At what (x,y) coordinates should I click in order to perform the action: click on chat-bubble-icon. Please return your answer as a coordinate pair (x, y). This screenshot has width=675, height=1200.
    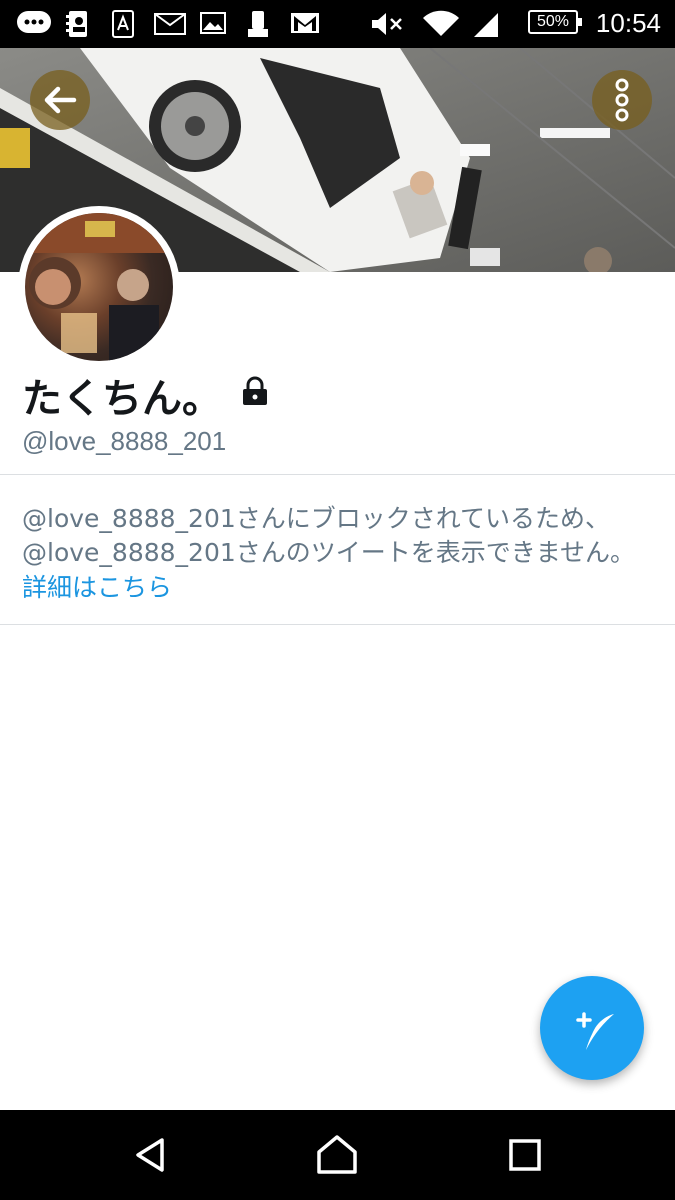
    Looking at the image, I should click on (34, 25).